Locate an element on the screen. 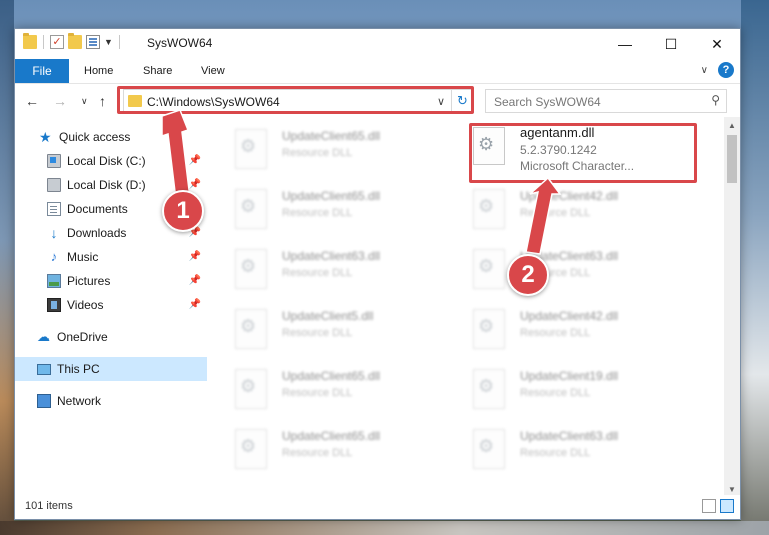 This screenshot has height=535, width=769. sidebar-item-label: Documents is located at coordinates (97, 209).